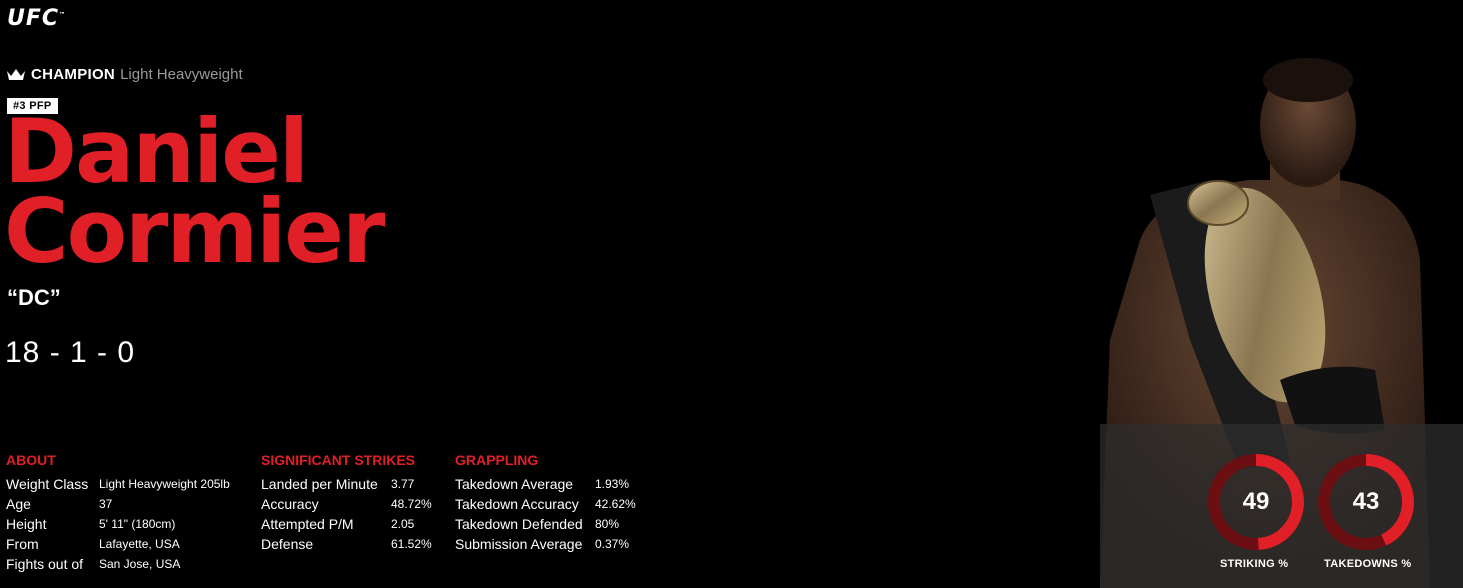 This screenshot has height=588, width=1463. What do you see at coordinates (346, 544) in the screenshot?
I see `stat-row: Defense 61.52%` at bounding box center [346, 544].